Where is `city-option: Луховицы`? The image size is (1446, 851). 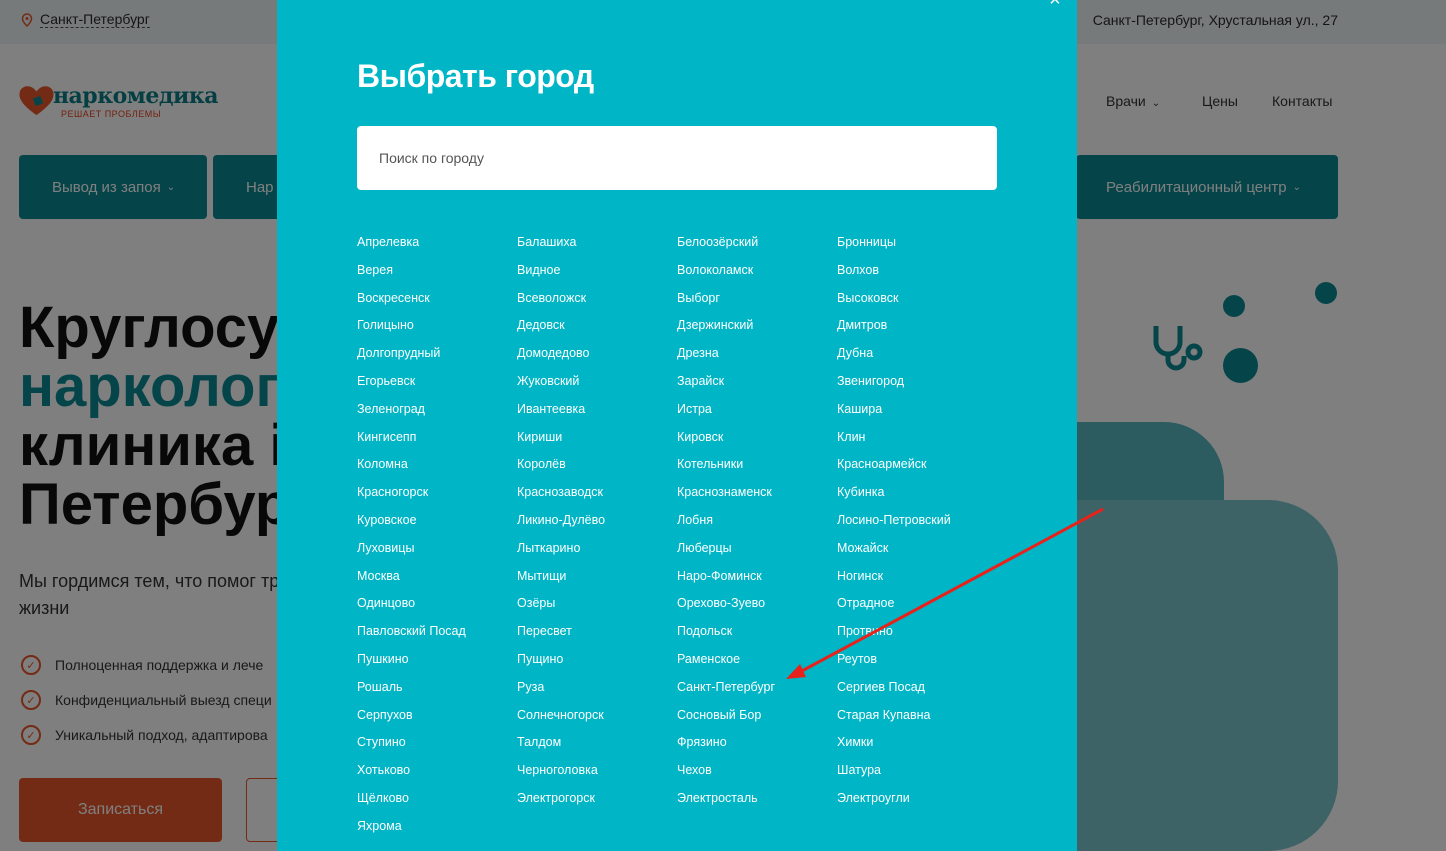 city-option: Луховицы is located at coordinates (437, 549).